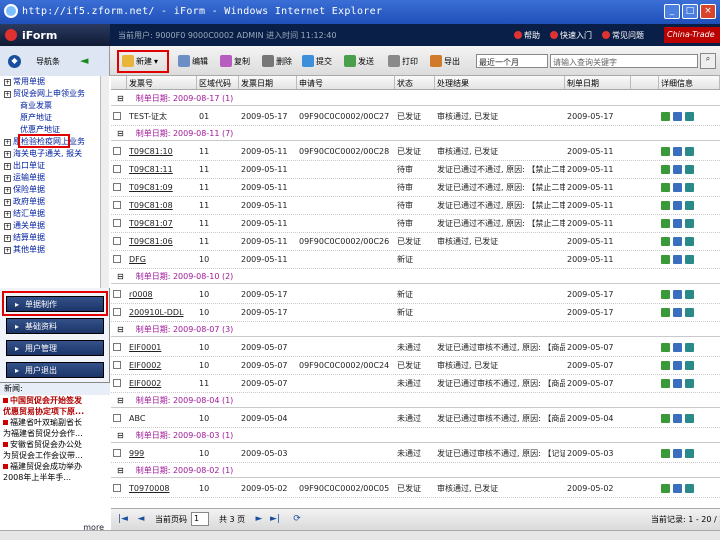 The height and width of the screenshot is (540, 720). What do you see at coordinates (672, 11) in the screenshot?
I see `minimize-button: _` at bounding box center [672, 11].